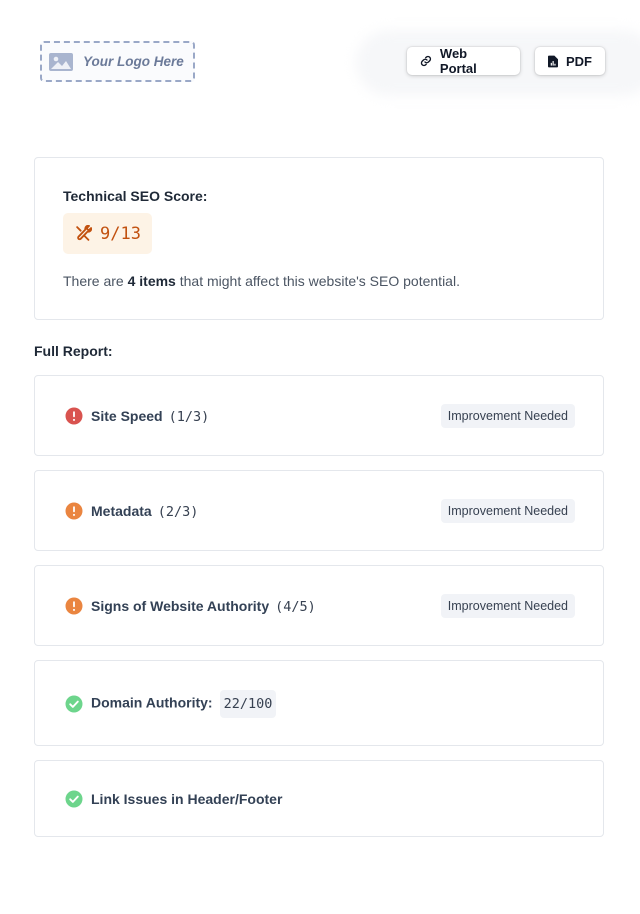  What do you see at coordinates (426, 61) in the screenshot?
I see `link-icon` at bounding box center [426, 61].